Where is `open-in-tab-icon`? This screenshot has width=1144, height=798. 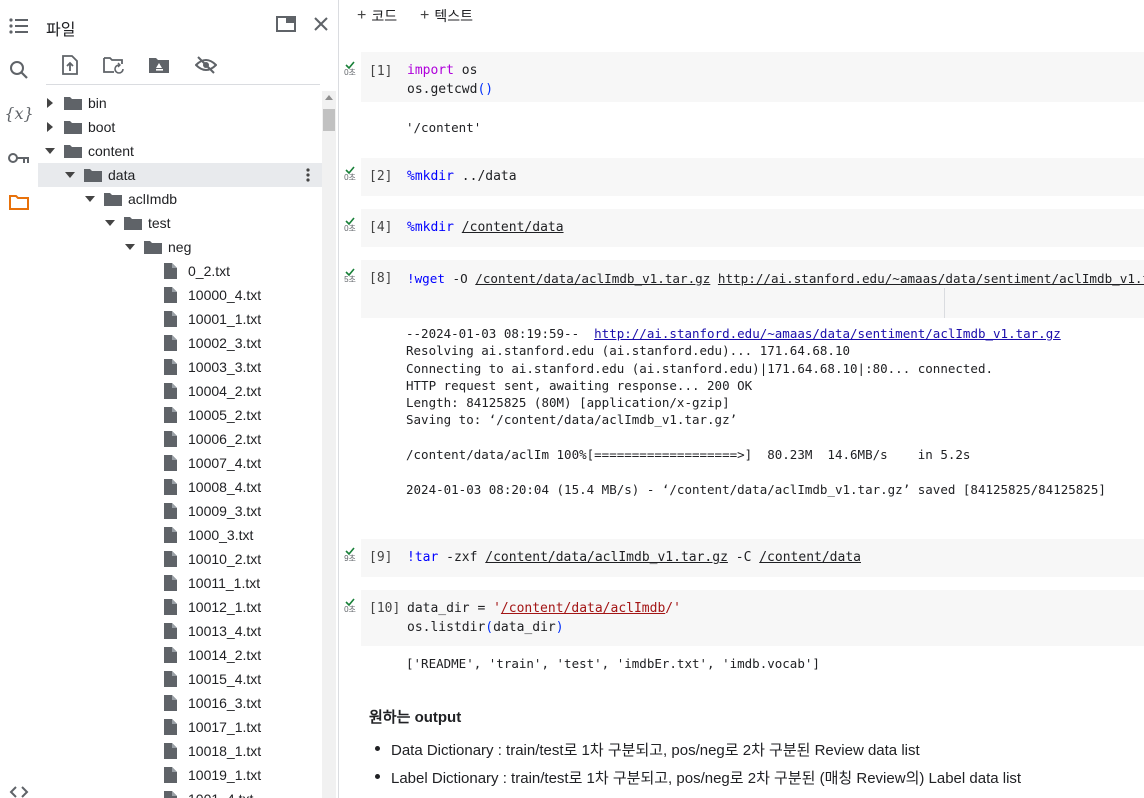
open-in-tab-icon is located at coordinates (286, 24).